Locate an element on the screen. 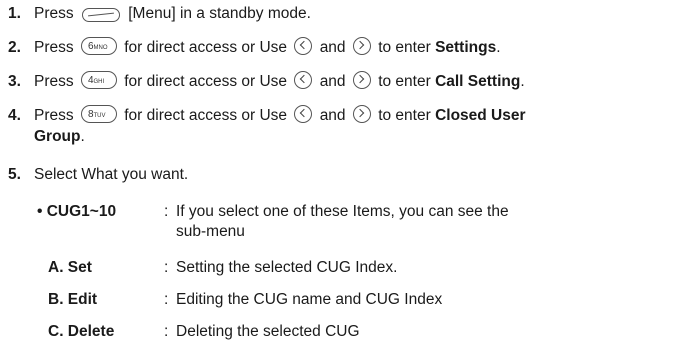  key-8-icon: 8TUV is located at coordinates (98, 114).